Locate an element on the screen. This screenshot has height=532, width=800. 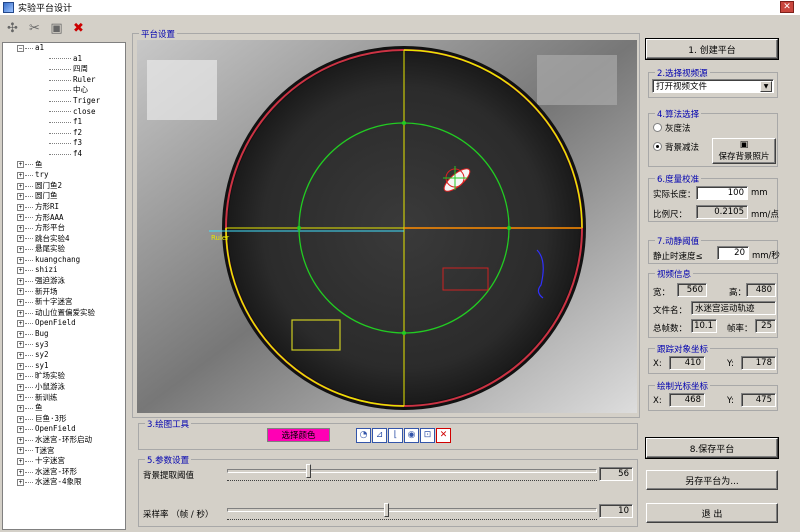
close-button: ✕ is located at coordinates (787, 7).